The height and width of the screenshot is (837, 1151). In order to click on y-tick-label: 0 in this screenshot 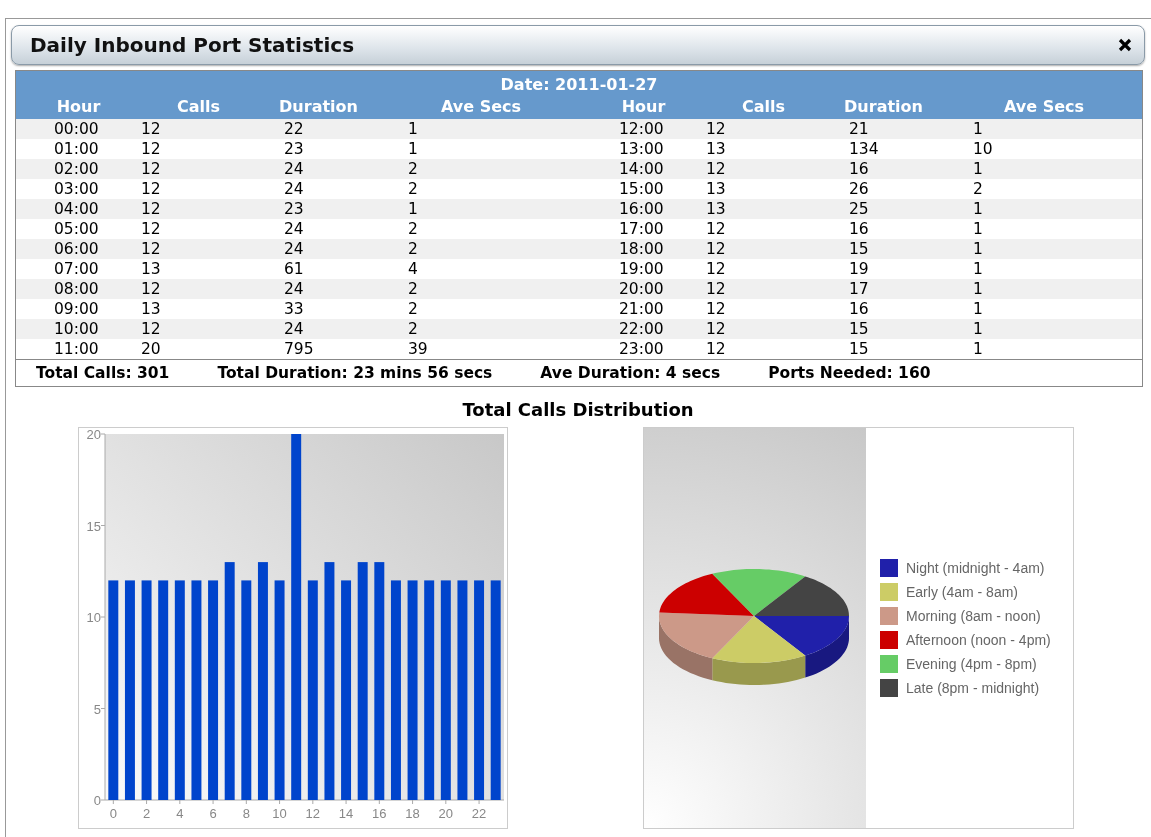, I will do `click(97, 800)`.